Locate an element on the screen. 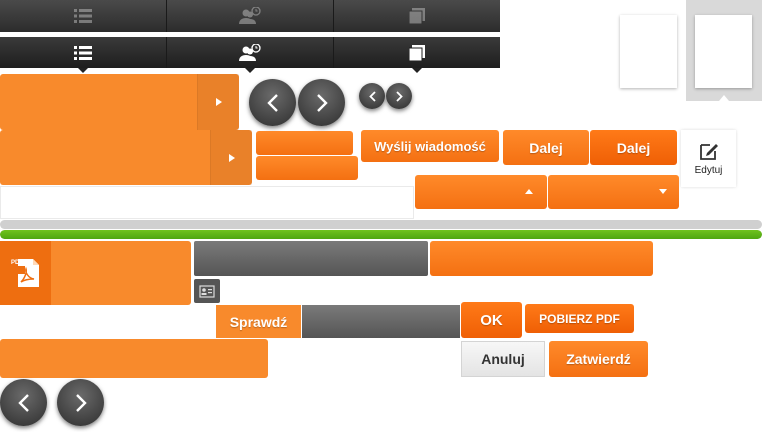 This screenshot has width=762, height=432. pdf-icon-box: PDF is located at coordinates (25, 273).